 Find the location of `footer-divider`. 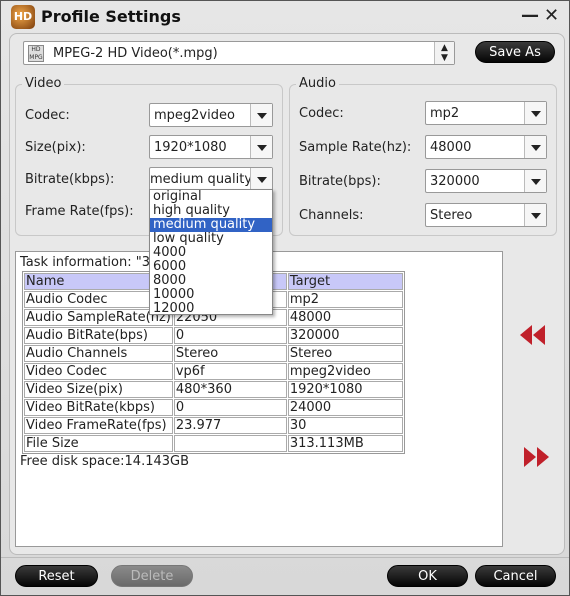

footer-divider is located at coordinates (285, 557).